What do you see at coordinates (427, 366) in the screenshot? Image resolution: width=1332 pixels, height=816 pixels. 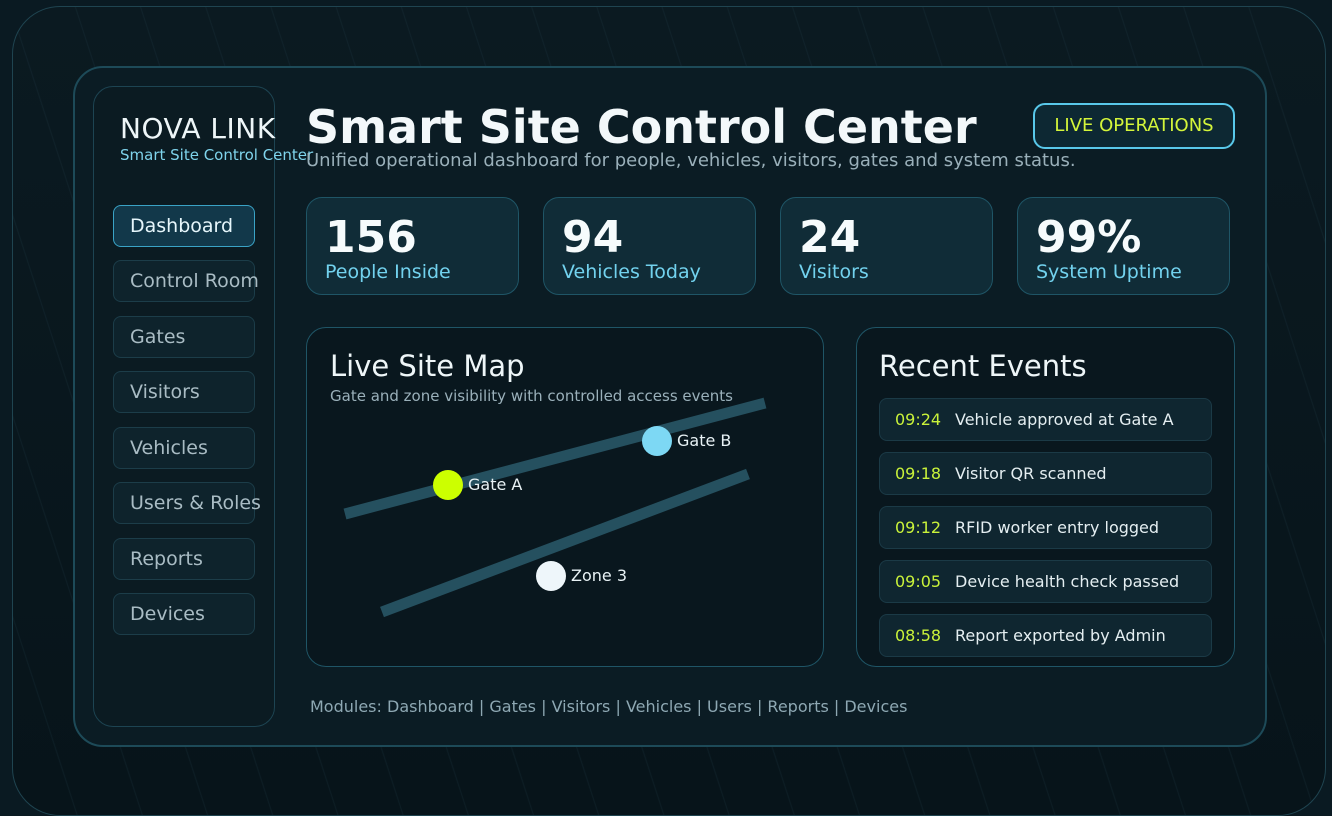 I see `map-title: Live Site Map` at bounding box center [427, 366].